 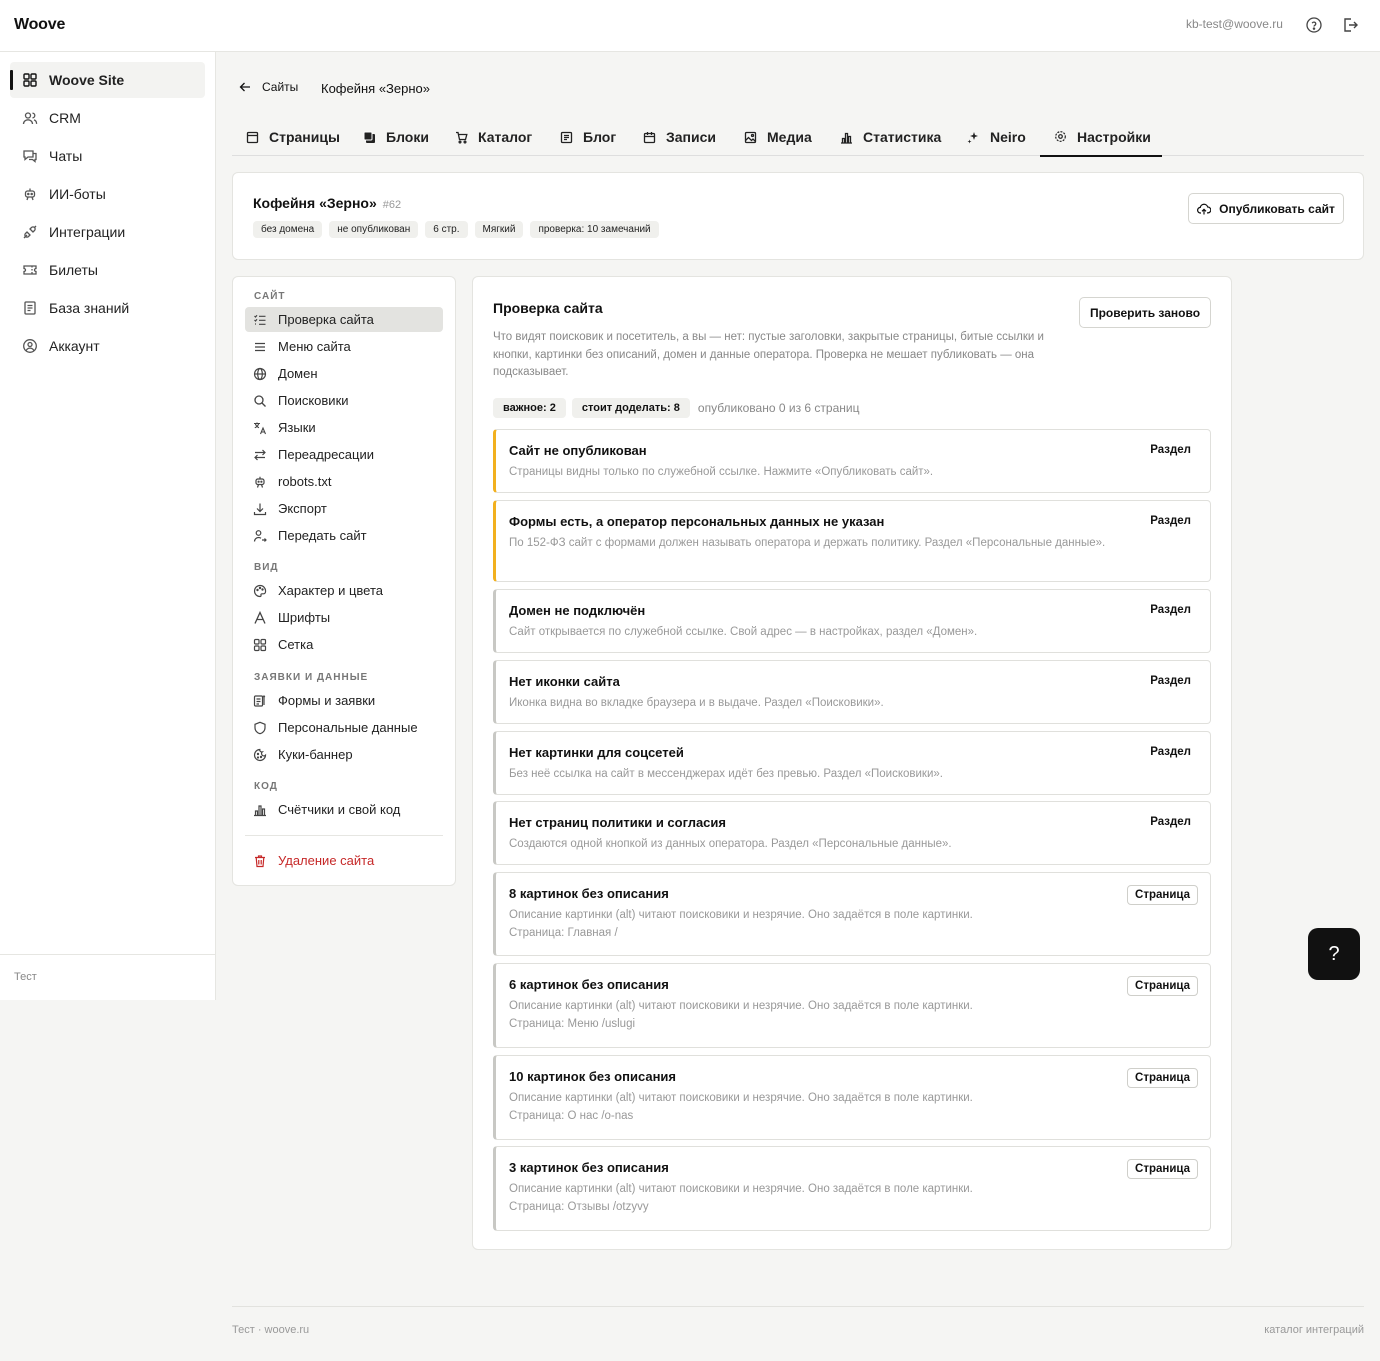 What do you see at coordinates (978, 137) in the screenshot?
I see `sparkle-icon` at bounding box center [978, 137].